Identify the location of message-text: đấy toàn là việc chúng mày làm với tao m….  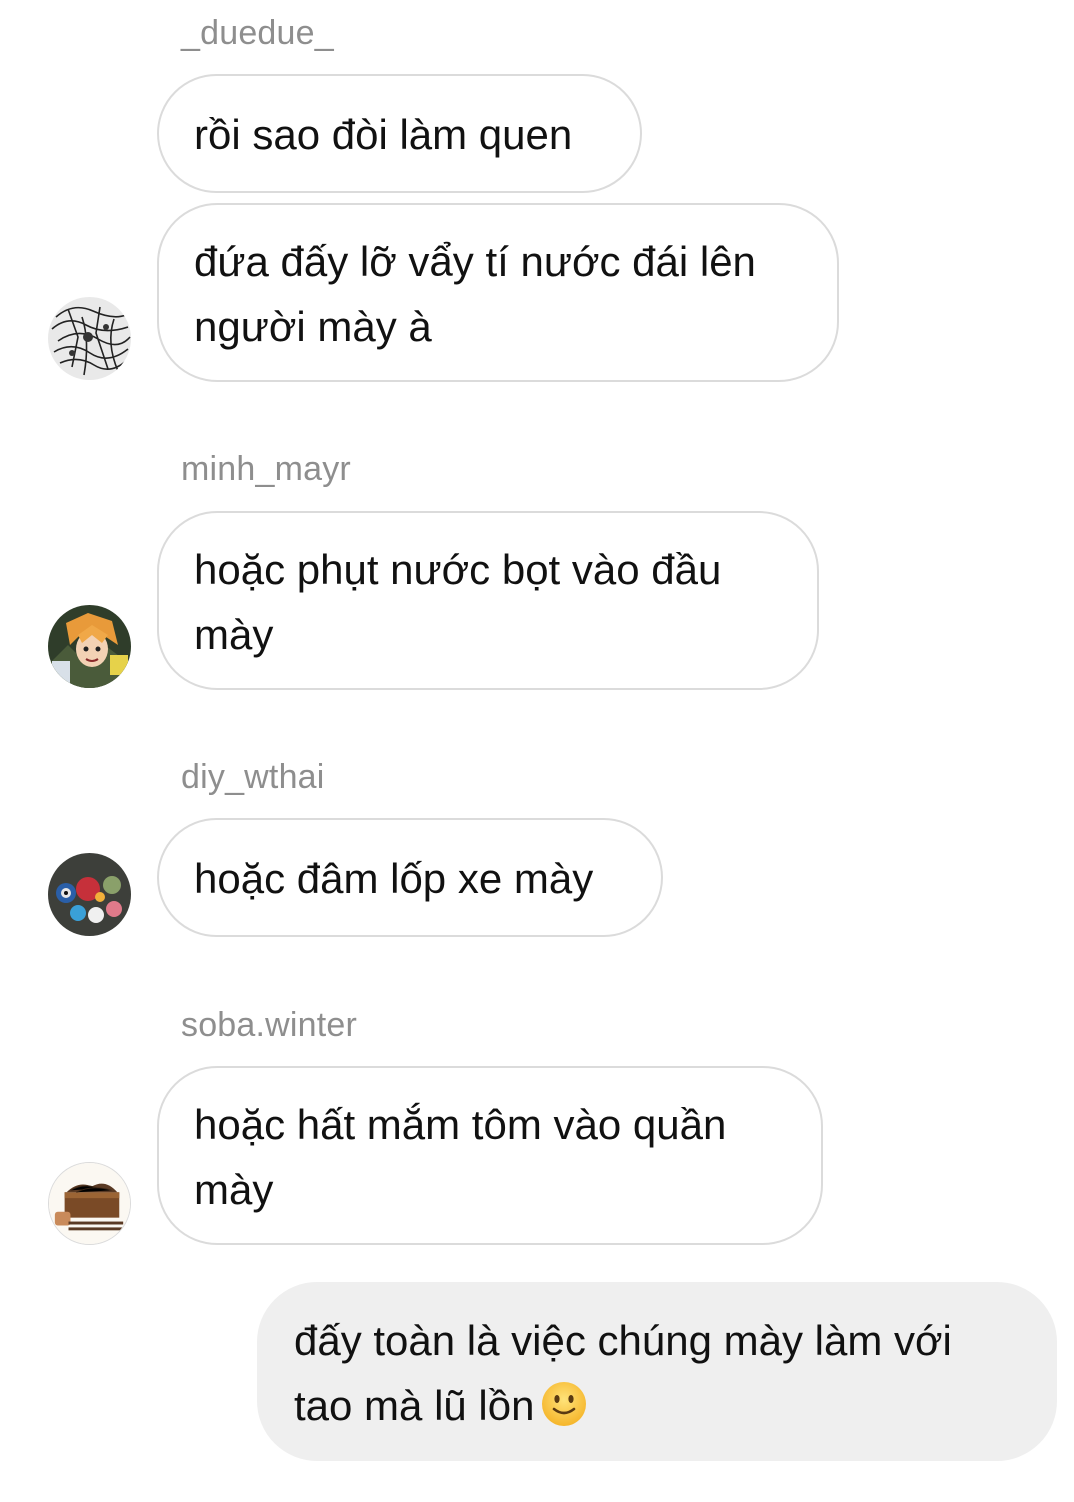
(623, 1373).